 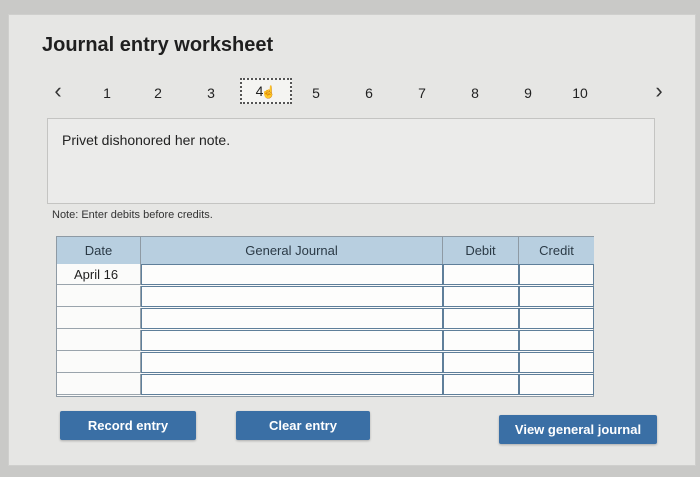 I want to click on chevron-right-icon: ›, so click(x=659, y=92).